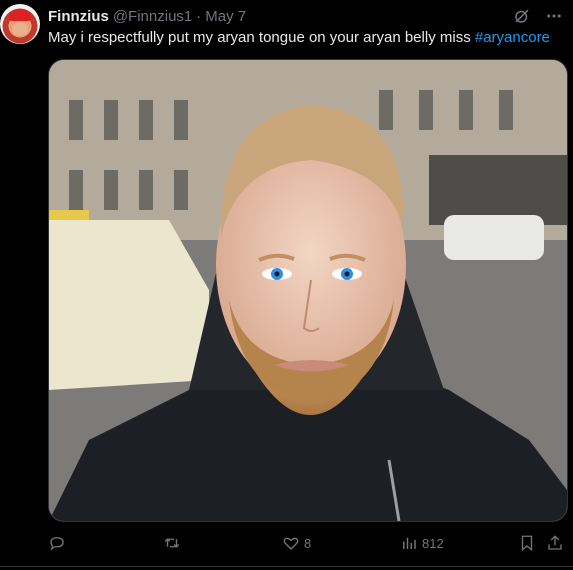  Describe the element at coordinates (20, 24) in the screenshot. I see `author-avatar` at that location.